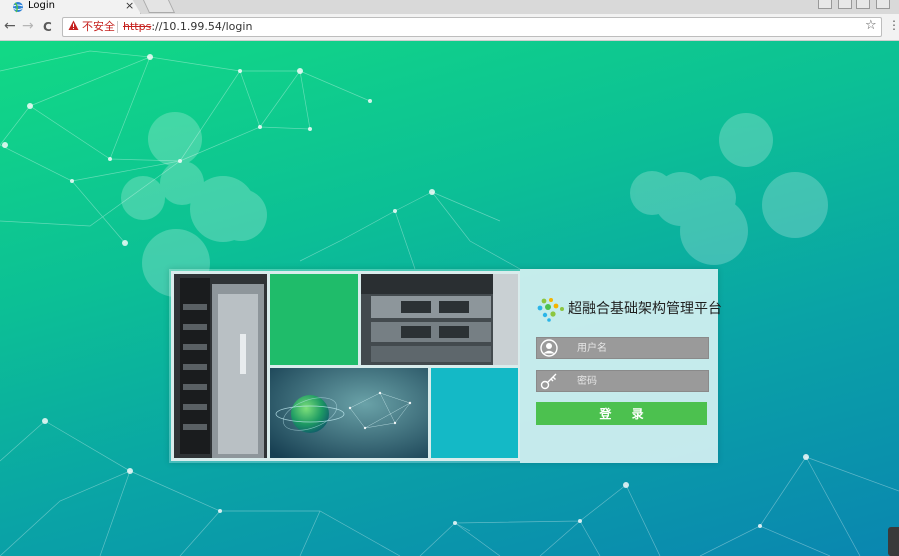 The image size is (899, 556). Describe the element at coordinates (449, 7) in the screenshot. I see `tab-strip: Login ×` at that location.